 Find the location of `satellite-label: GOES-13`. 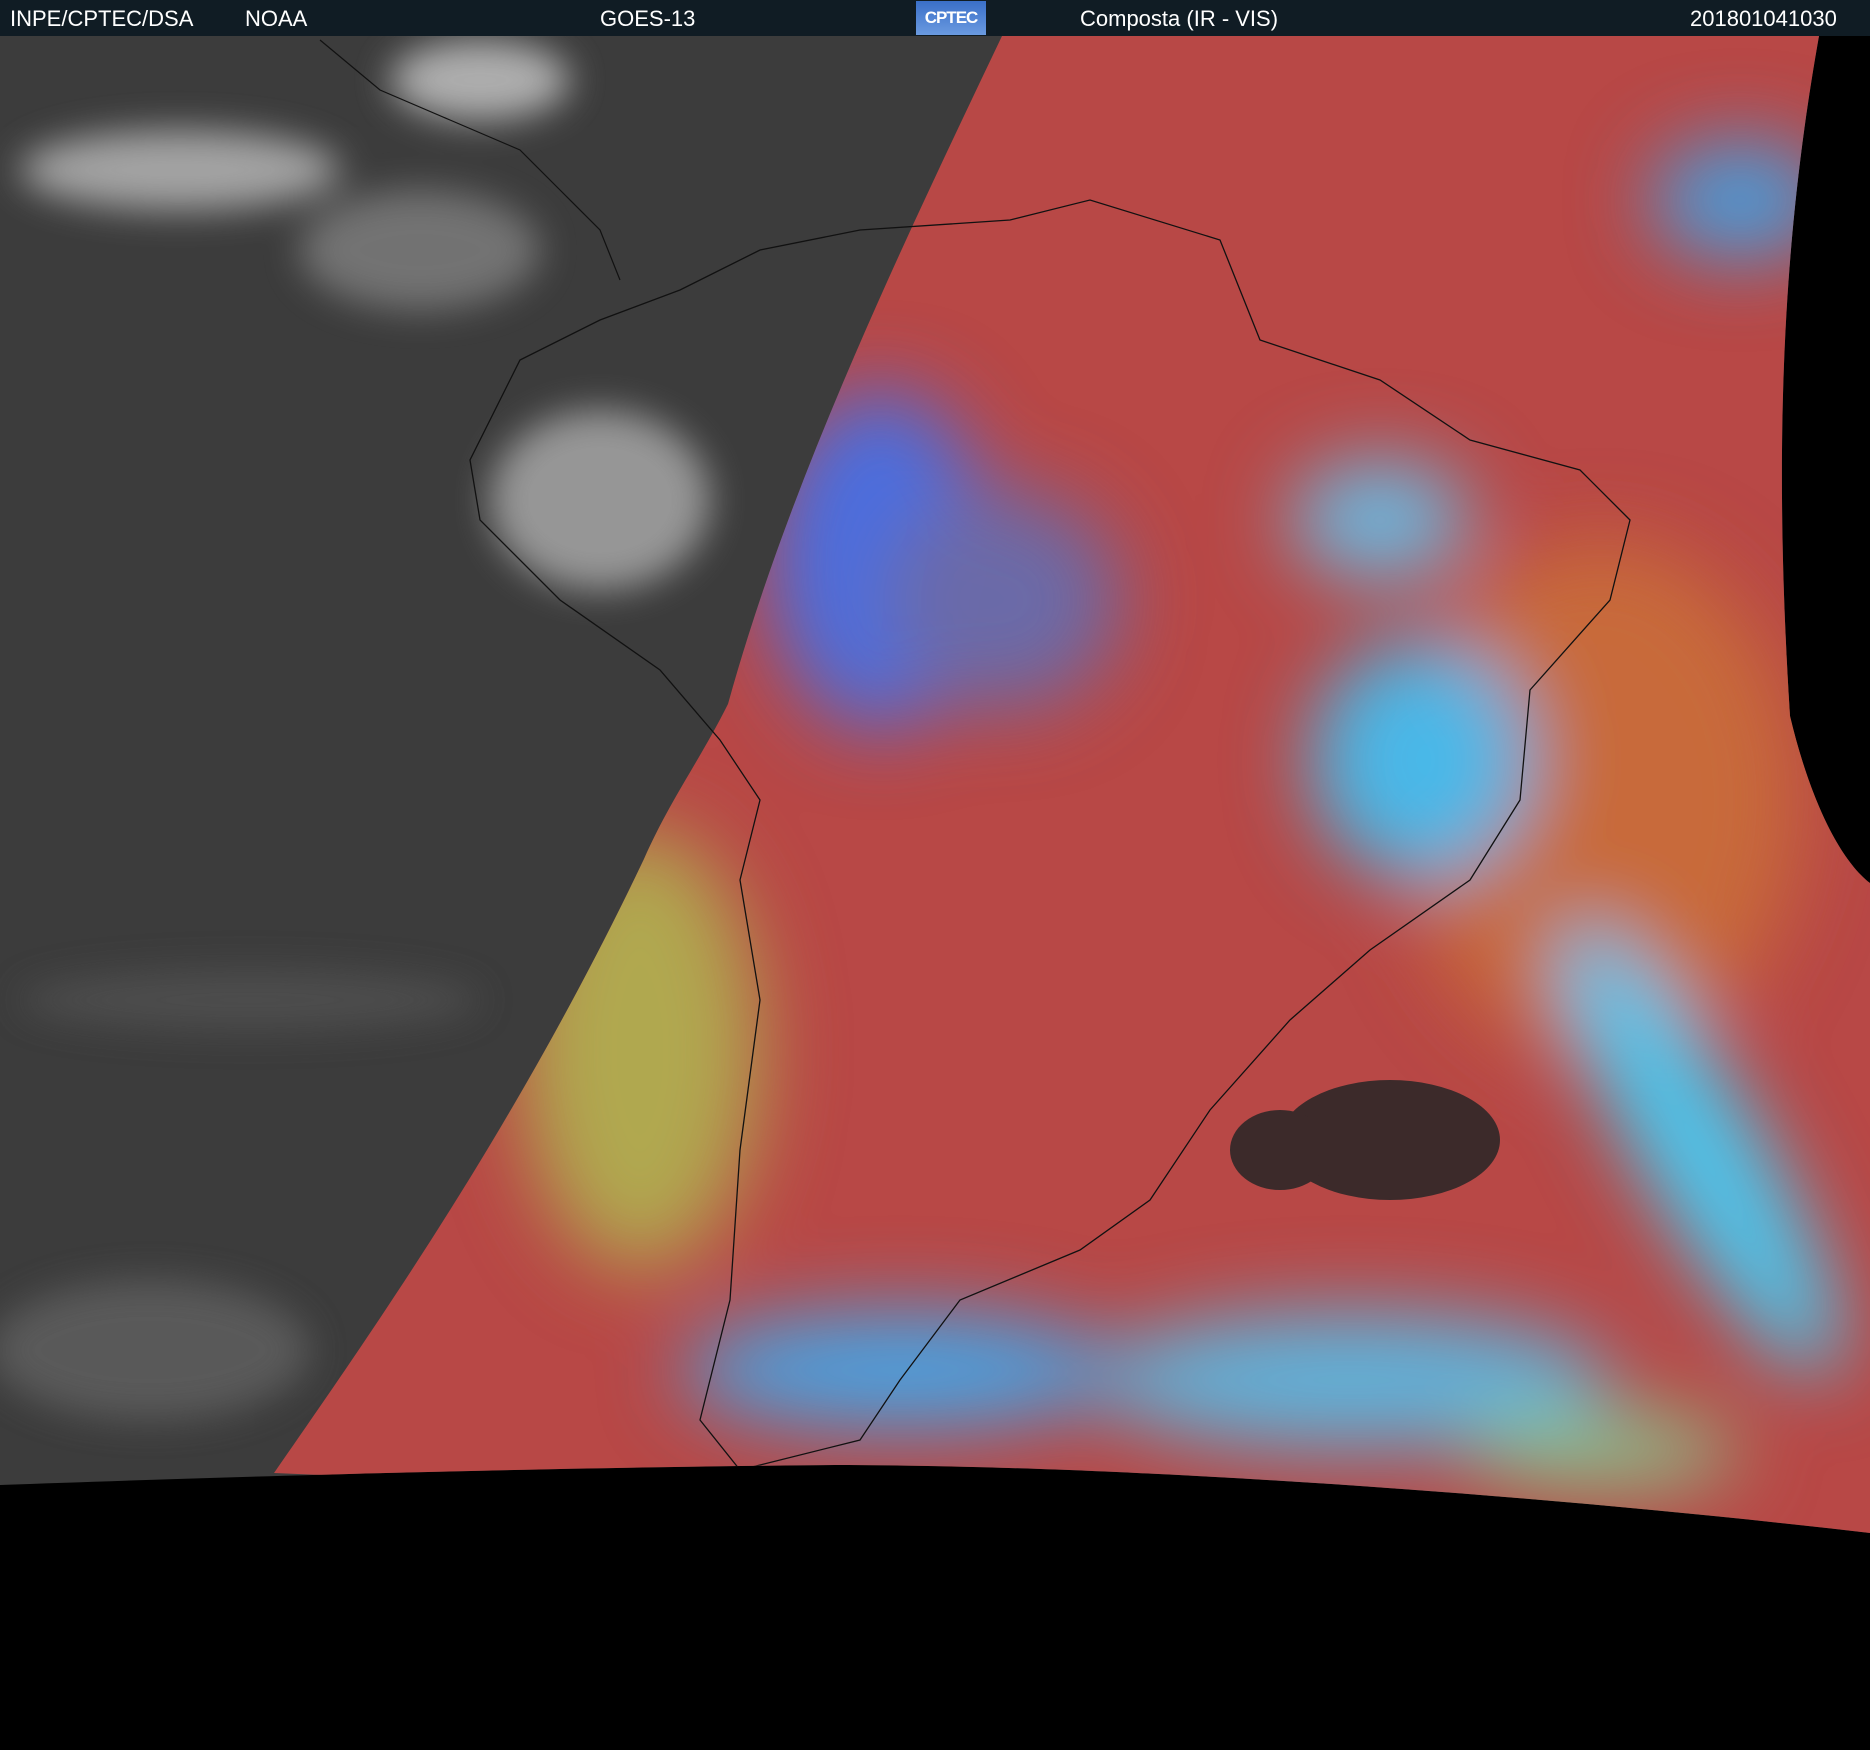

satellite-label: GOES-13 is located at coordinates (648, 18).